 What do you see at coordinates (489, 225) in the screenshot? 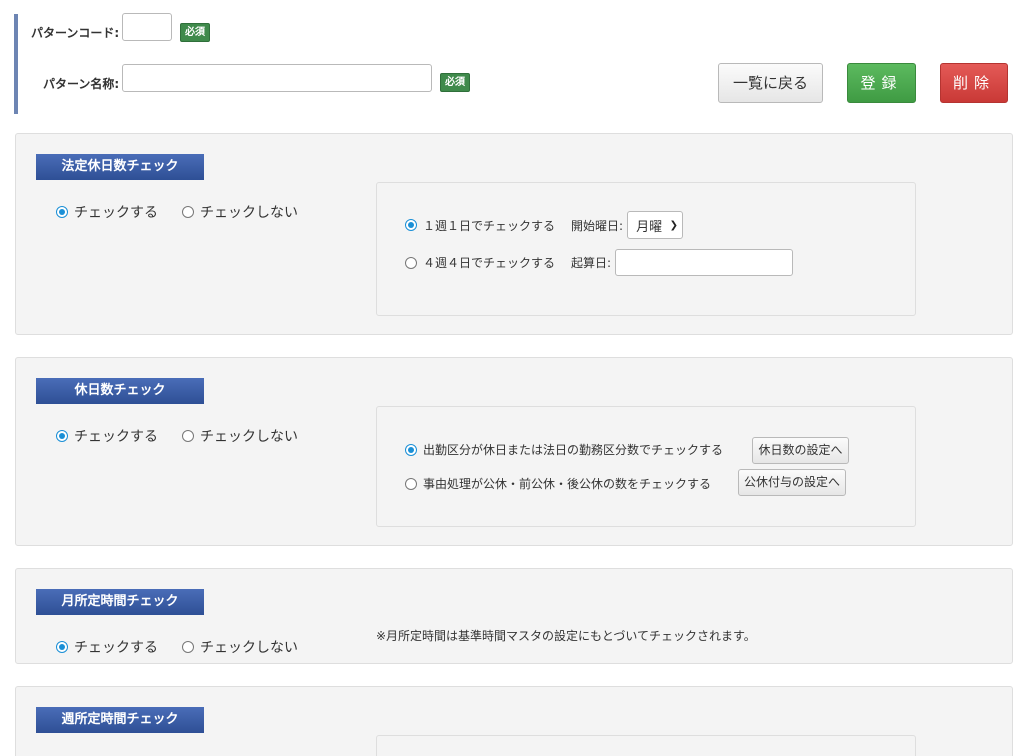
I see `weekly-option-label: １週１日でチェックする` at bounding box center [489, 225].